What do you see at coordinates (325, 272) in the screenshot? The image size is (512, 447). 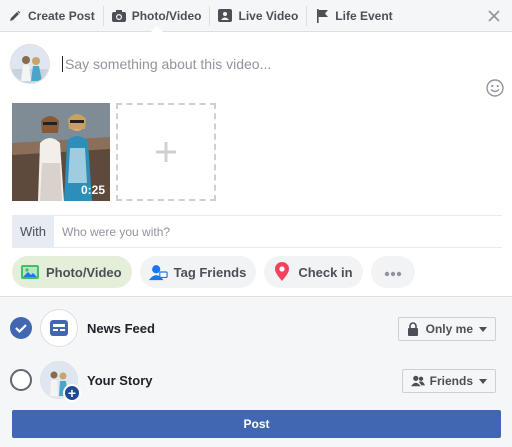 I see `action-label: Check in` at bounding box center [325, 272].